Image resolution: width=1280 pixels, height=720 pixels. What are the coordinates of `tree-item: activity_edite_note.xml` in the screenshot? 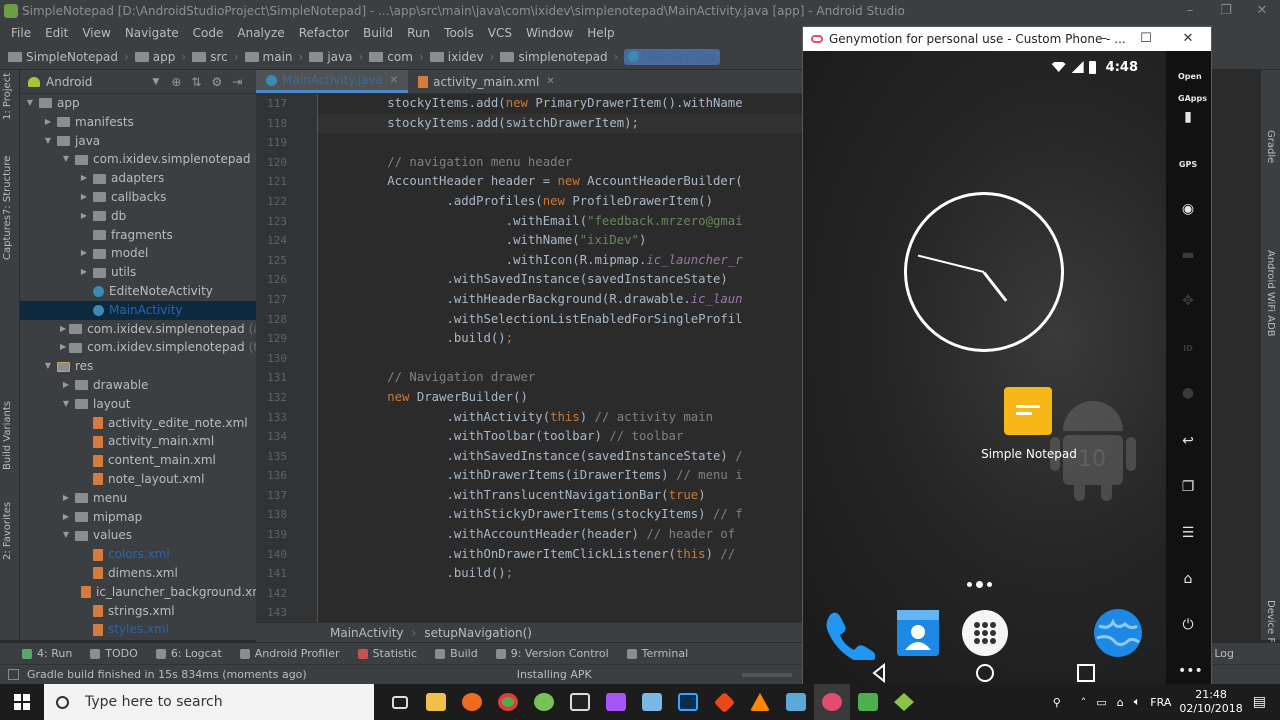 It's located at (138, 423).